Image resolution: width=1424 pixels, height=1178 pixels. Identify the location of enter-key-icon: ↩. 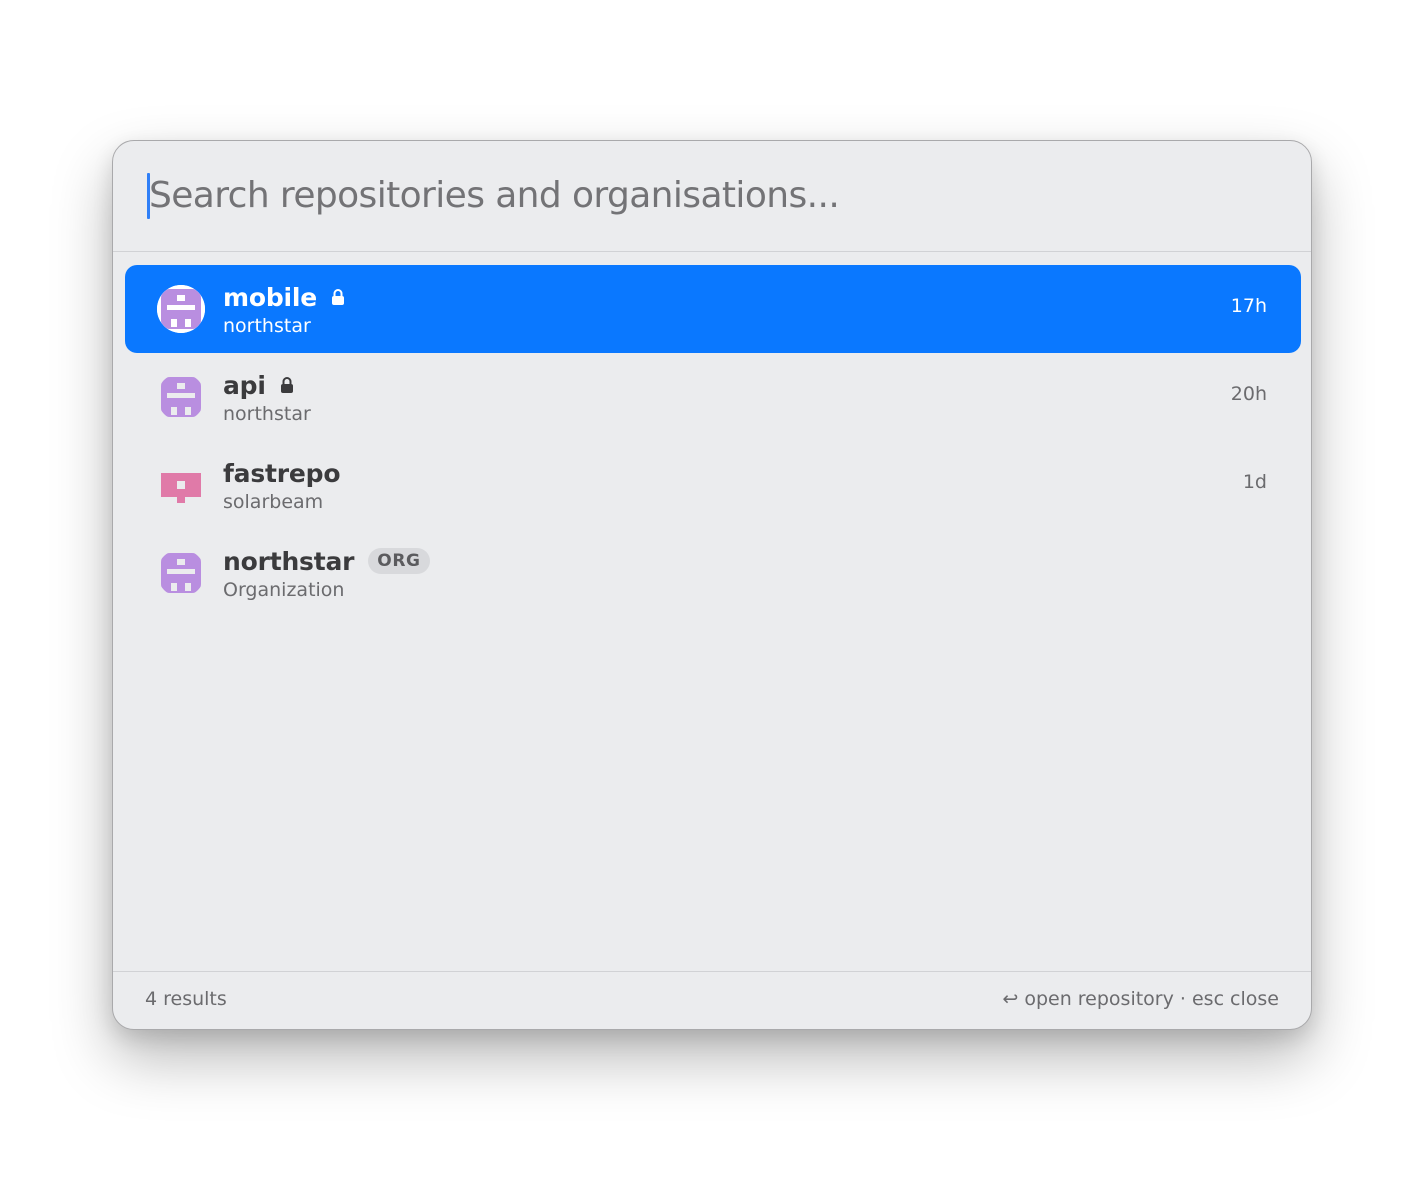
(1010, 999).